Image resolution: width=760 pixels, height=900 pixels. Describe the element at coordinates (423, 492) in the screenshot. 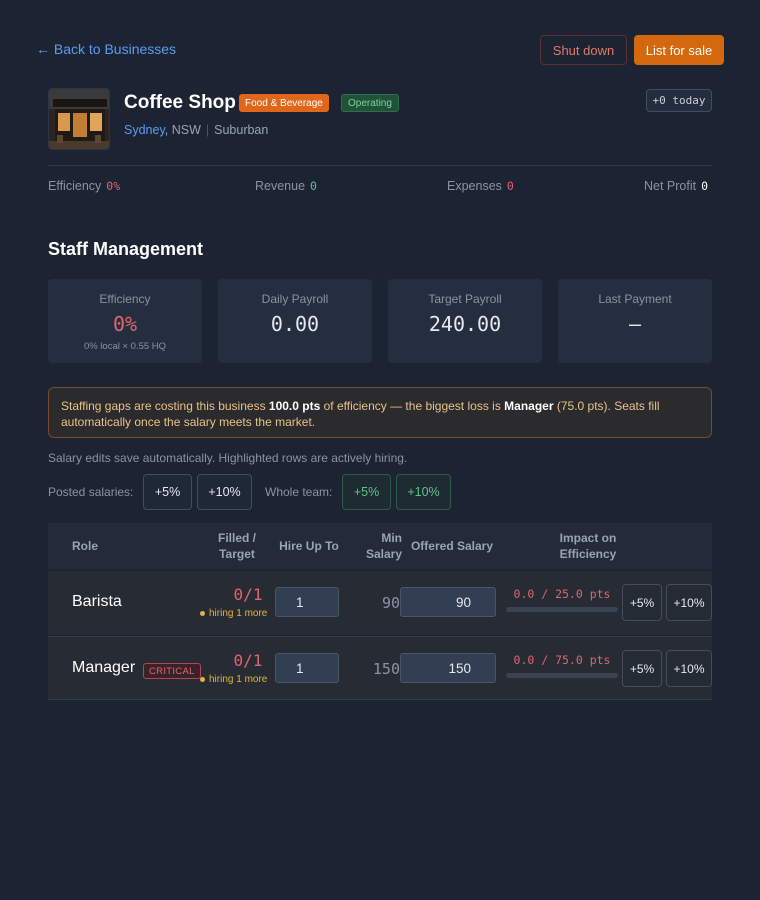

I see `team-plus10-button: +10%` at that location.